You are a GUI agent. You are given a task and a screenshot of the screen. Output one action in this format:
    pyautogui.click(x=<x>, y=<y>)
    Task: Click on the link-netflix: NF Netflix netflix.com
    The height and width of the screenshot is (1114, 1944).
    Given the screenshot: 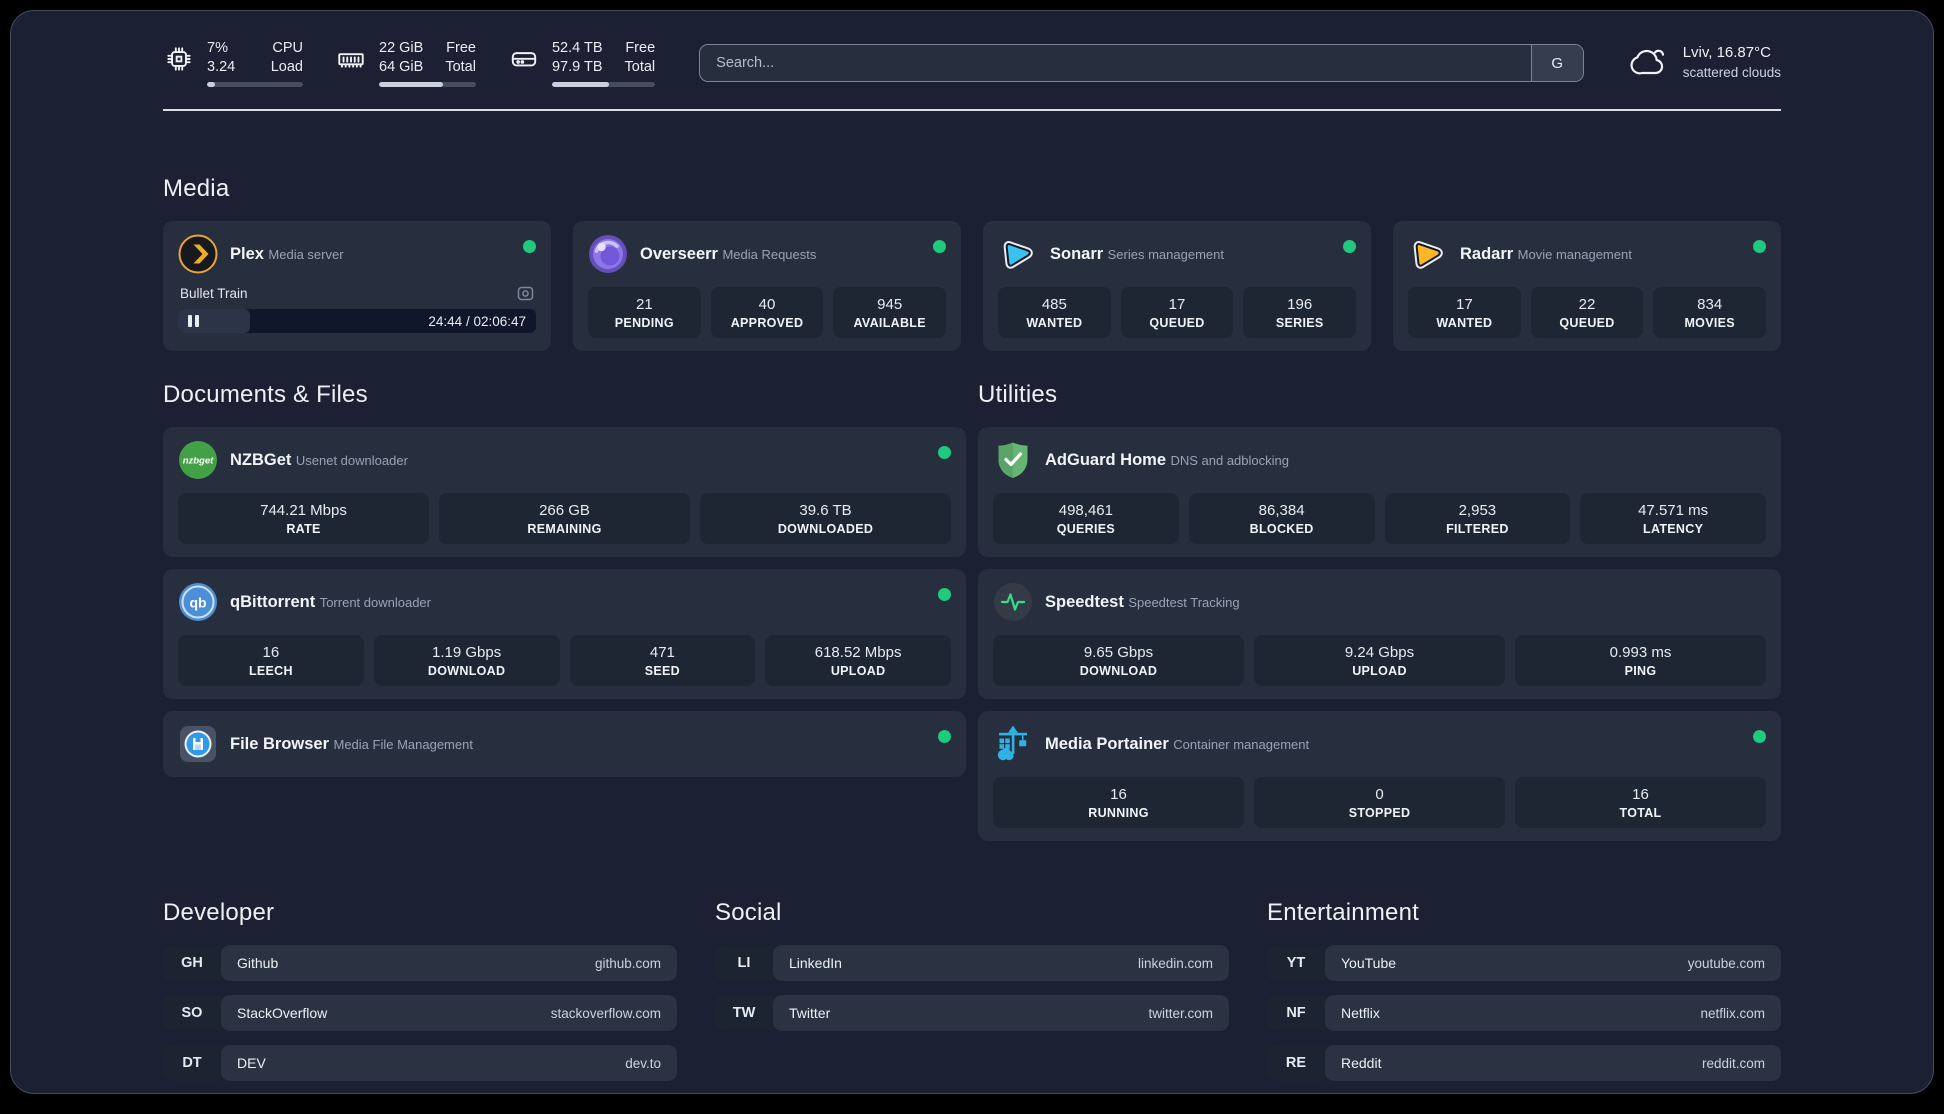 What is the action you would take?
    pyautogui.click(x=1524, y=1013)
    